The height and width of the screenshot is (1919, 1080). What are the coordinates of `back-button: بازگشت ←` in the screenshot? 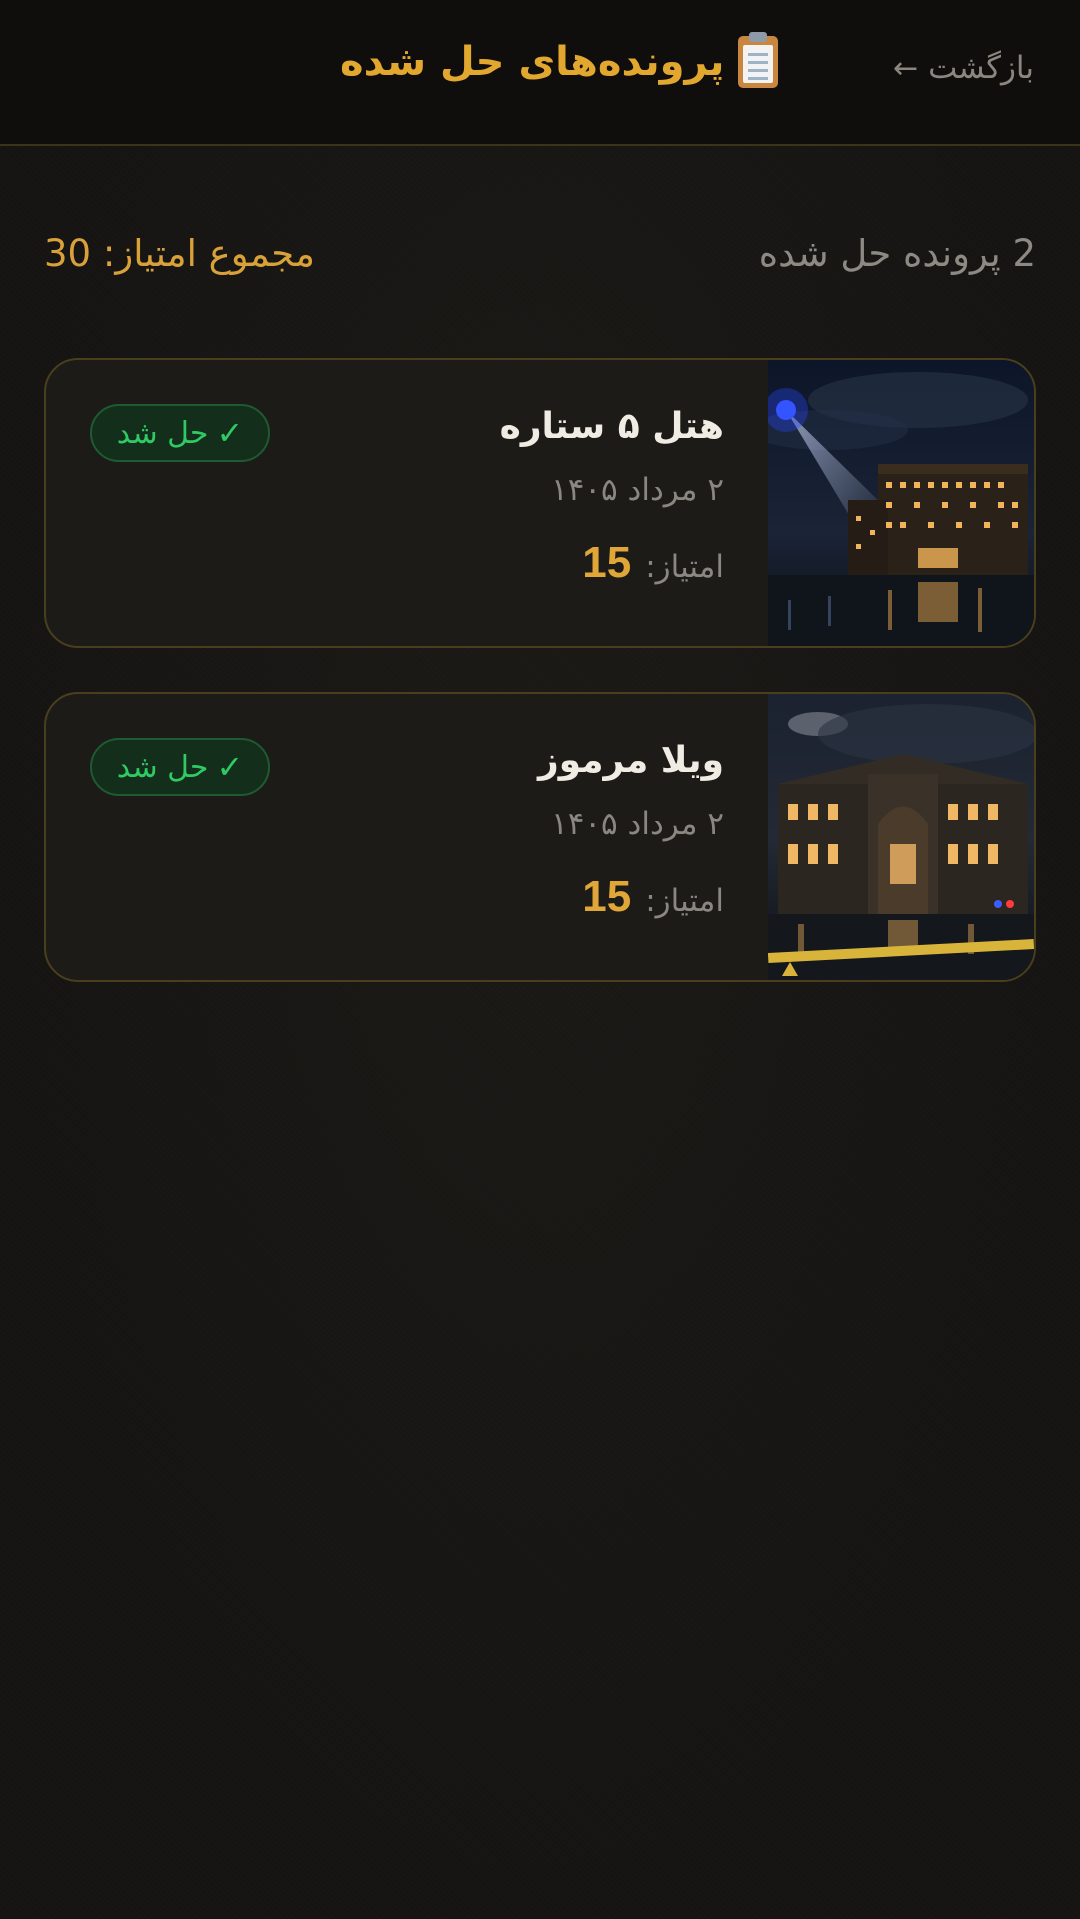 It's located at (963, 68).